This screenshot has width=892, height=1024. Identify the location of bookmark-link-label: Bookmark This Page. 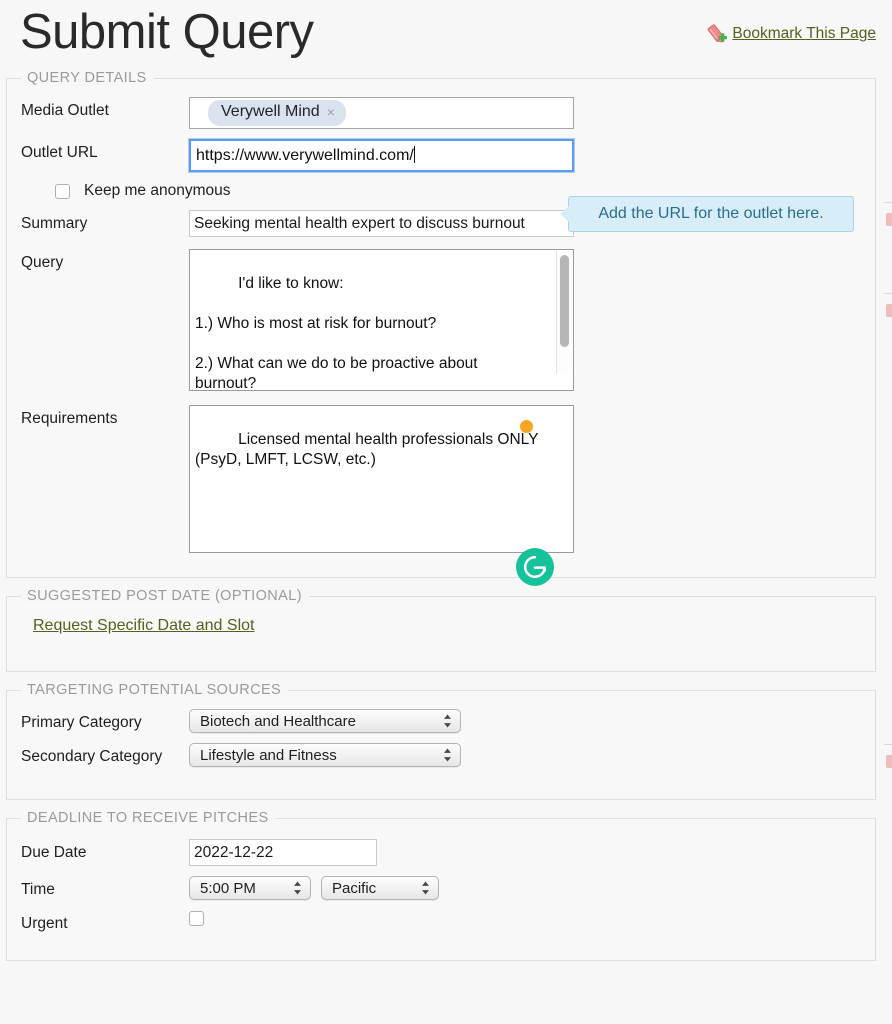
(804, 34).